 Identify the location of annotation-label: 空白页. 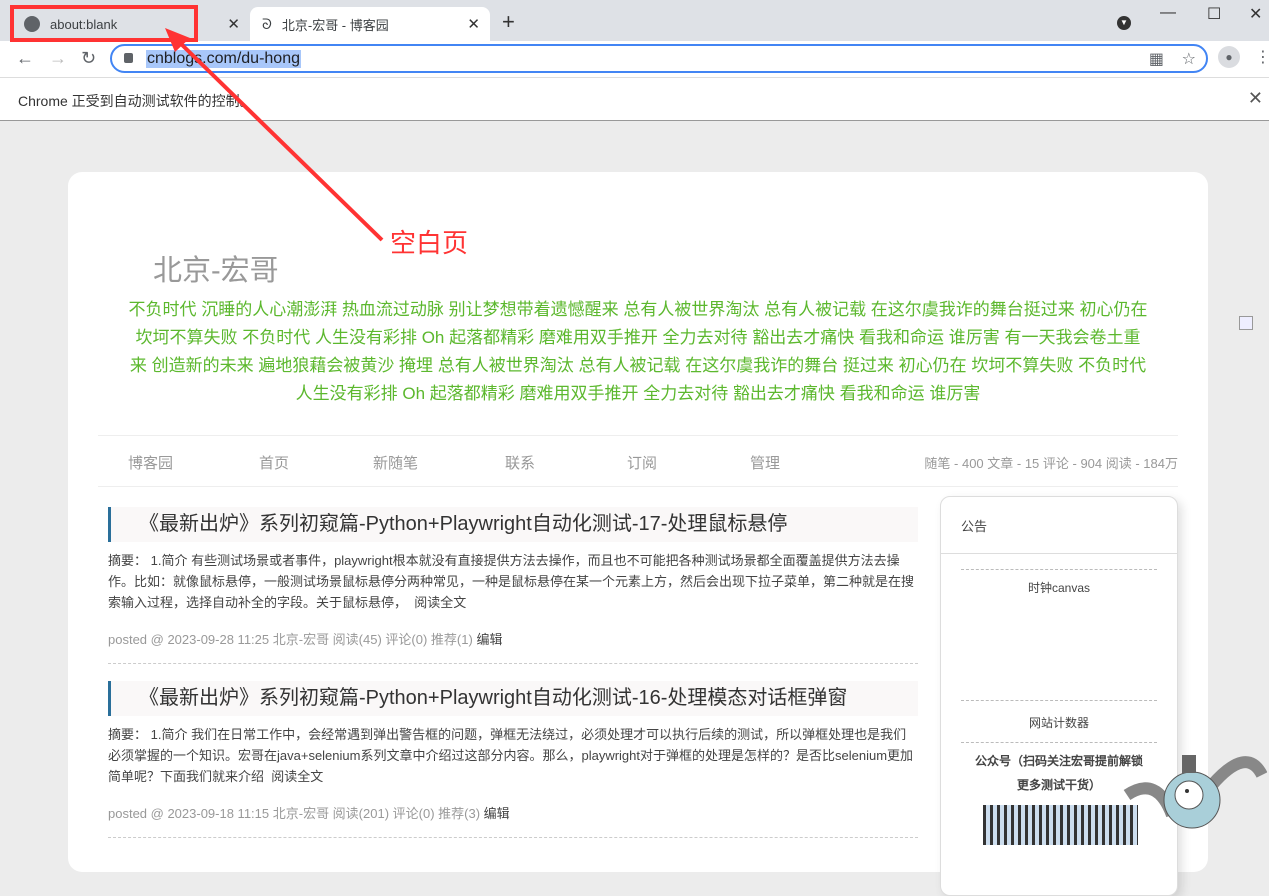
(429, 243).